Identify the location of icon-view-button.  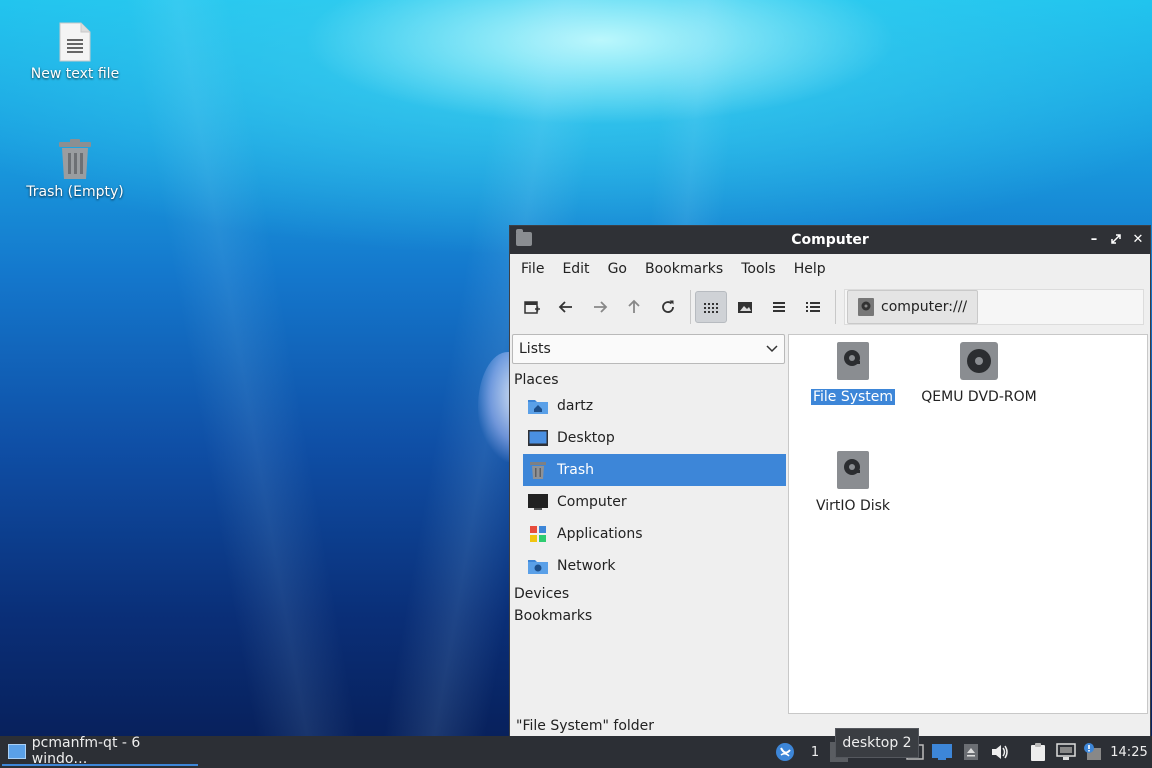
(711, 307).